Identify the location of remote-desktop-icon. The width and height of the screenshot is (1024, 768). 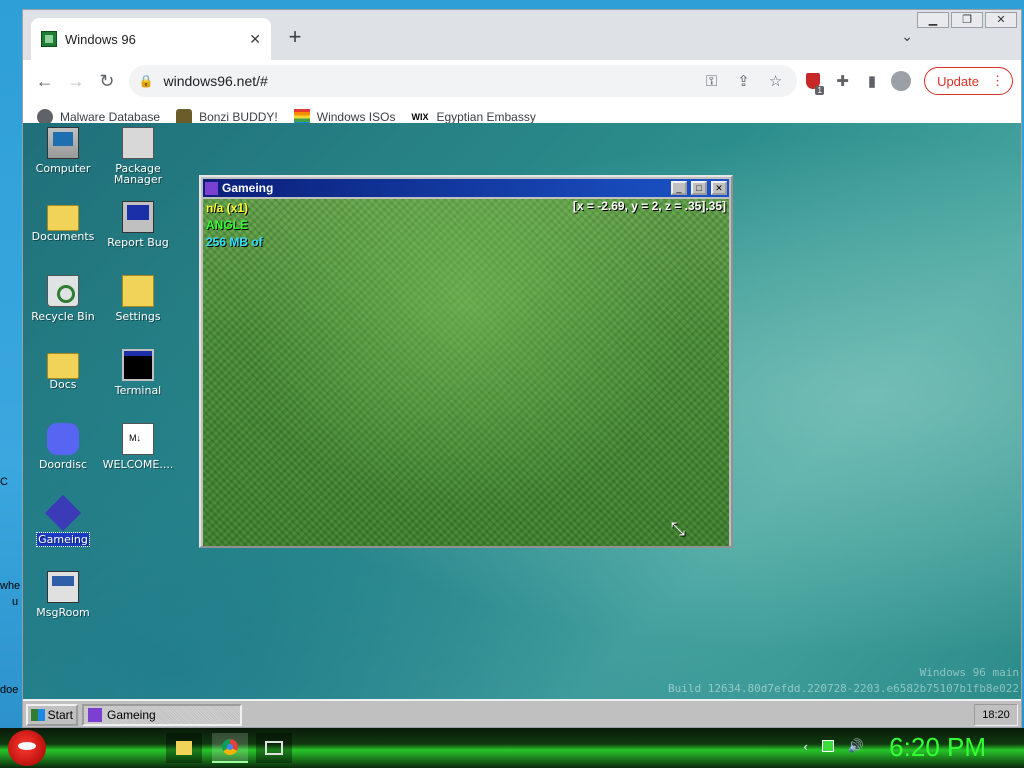
(274, 748).